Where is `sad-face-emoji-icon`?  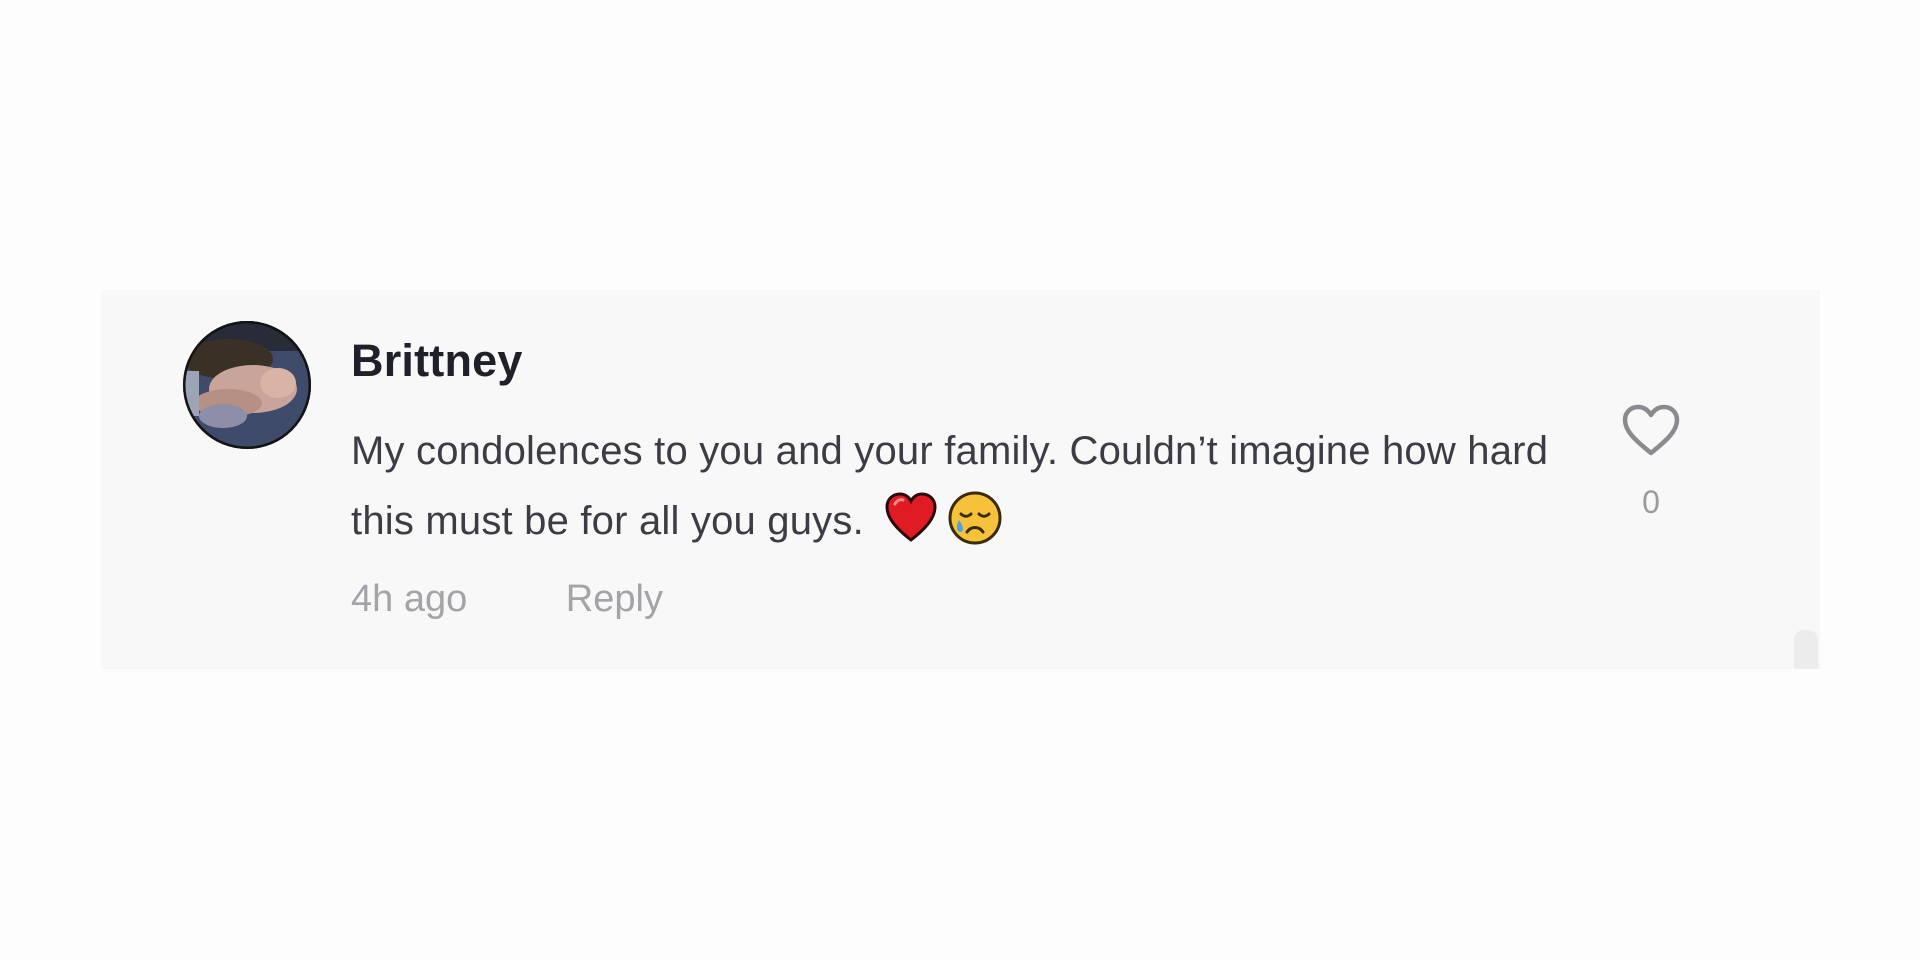 sad-face-emoji-icon is located at coordinates (975, 518).